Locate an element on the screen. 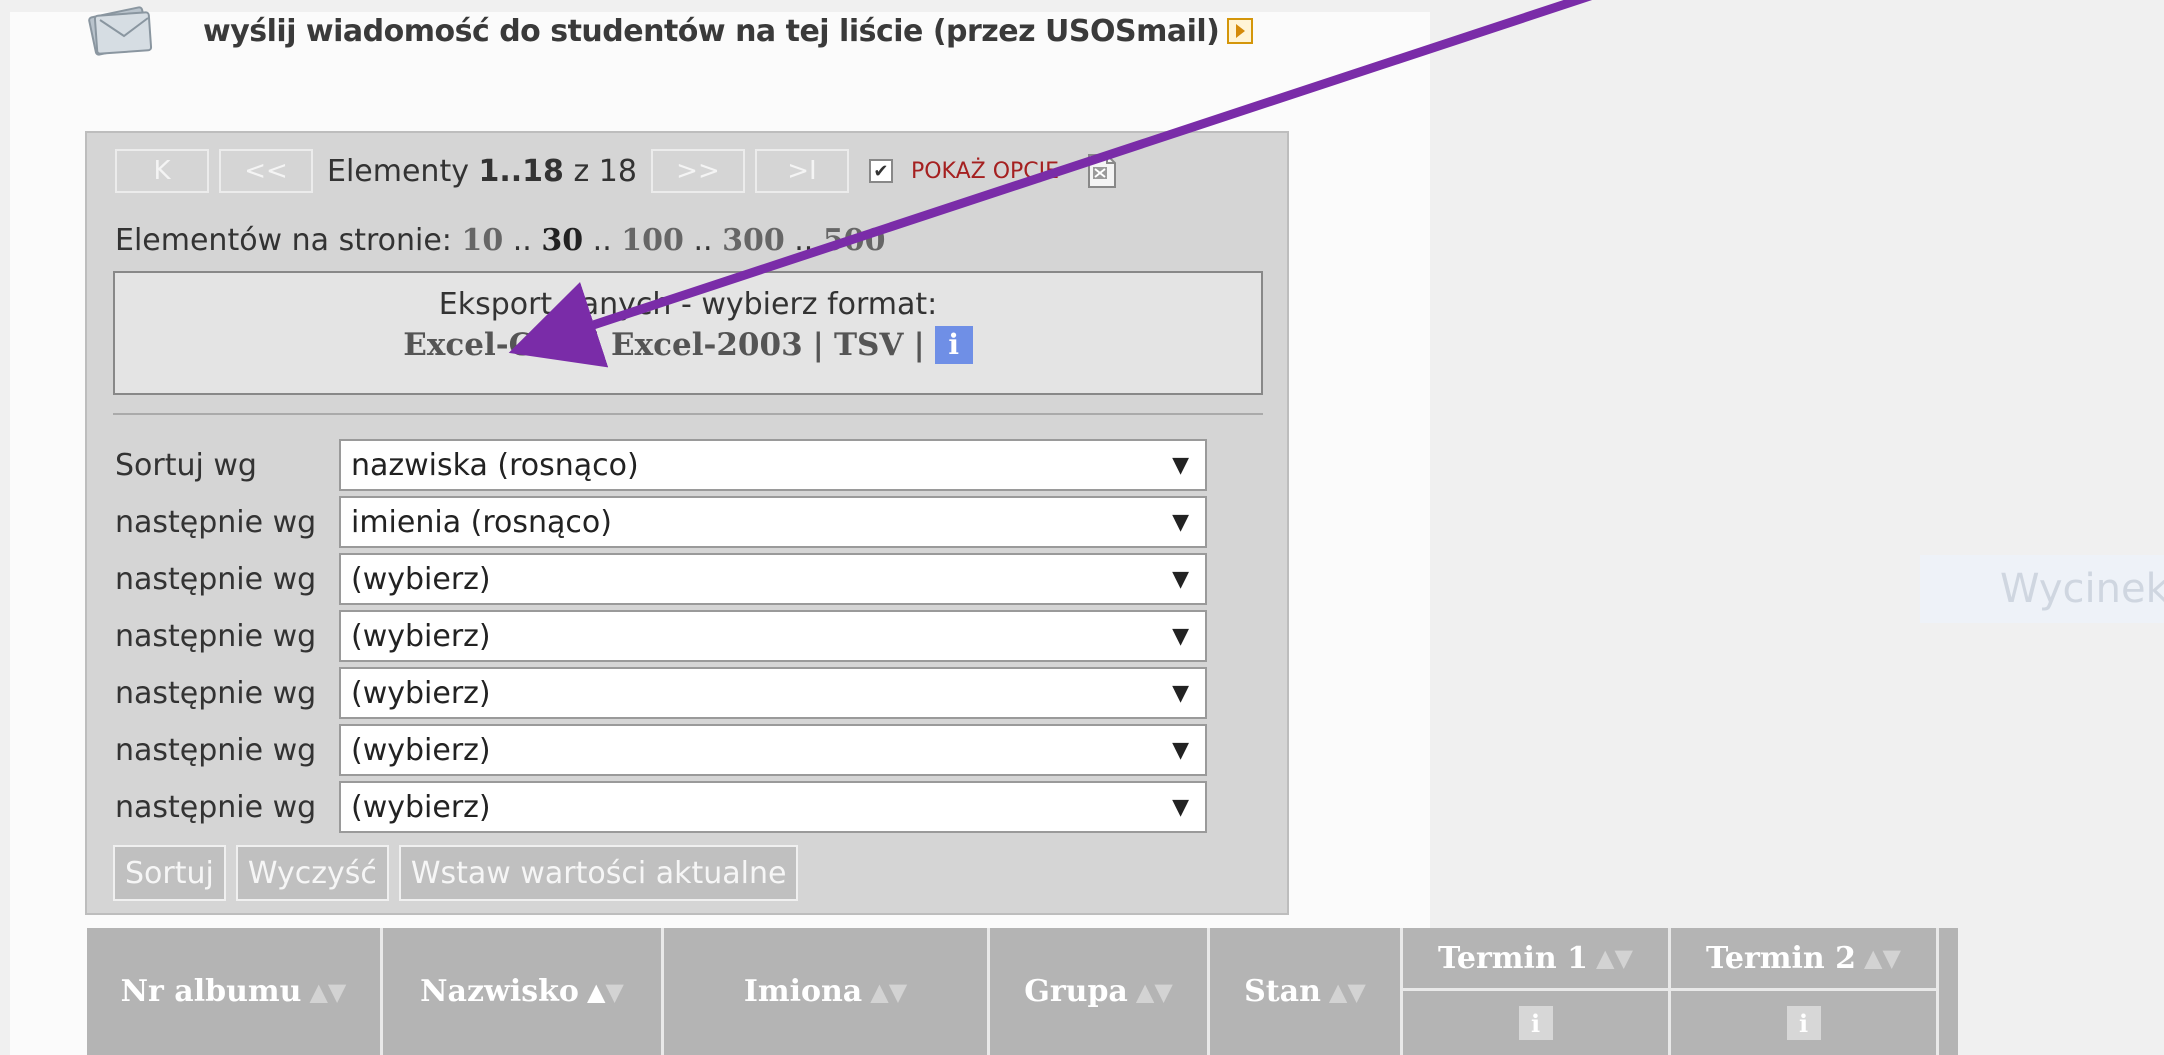 The image size is (2164, 1055). column-header-group: Grupa ▲▼ is located at coordinates (1100, 991).